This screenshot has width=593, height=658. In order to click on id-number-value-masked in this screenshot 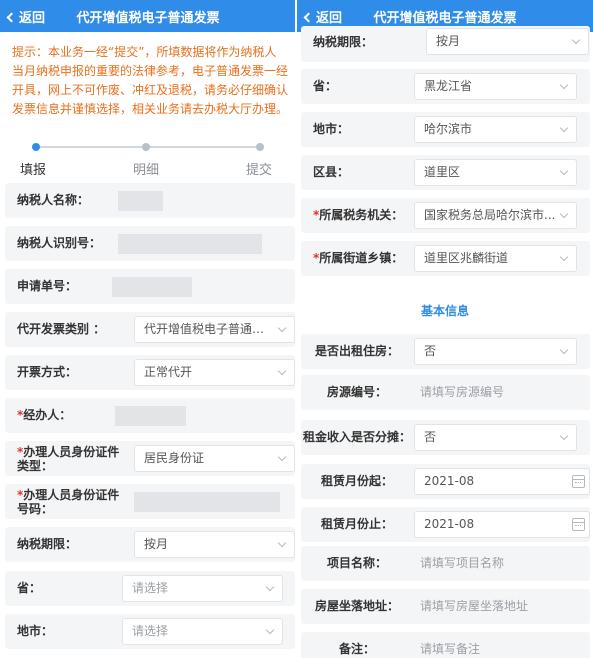, I will do `click(207, 502)`.